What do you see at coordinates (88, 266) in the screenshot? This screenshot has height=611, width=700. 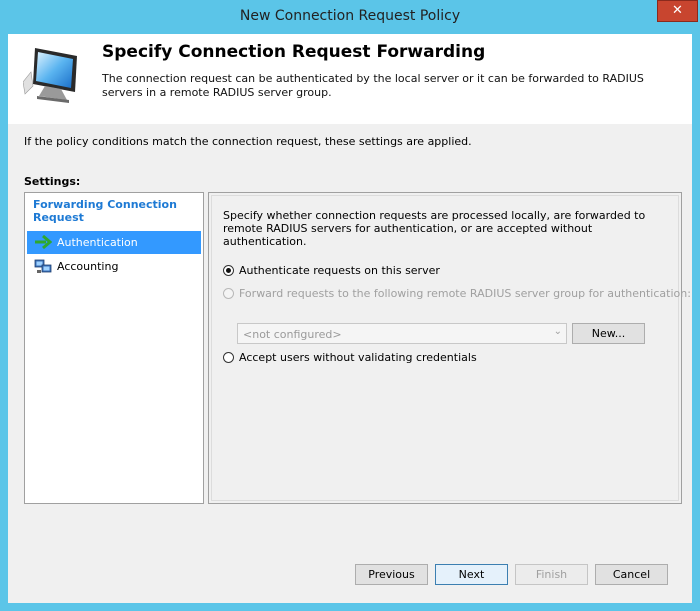 I see `nav-item-label: Accounting` at bounding box center [88, 266].